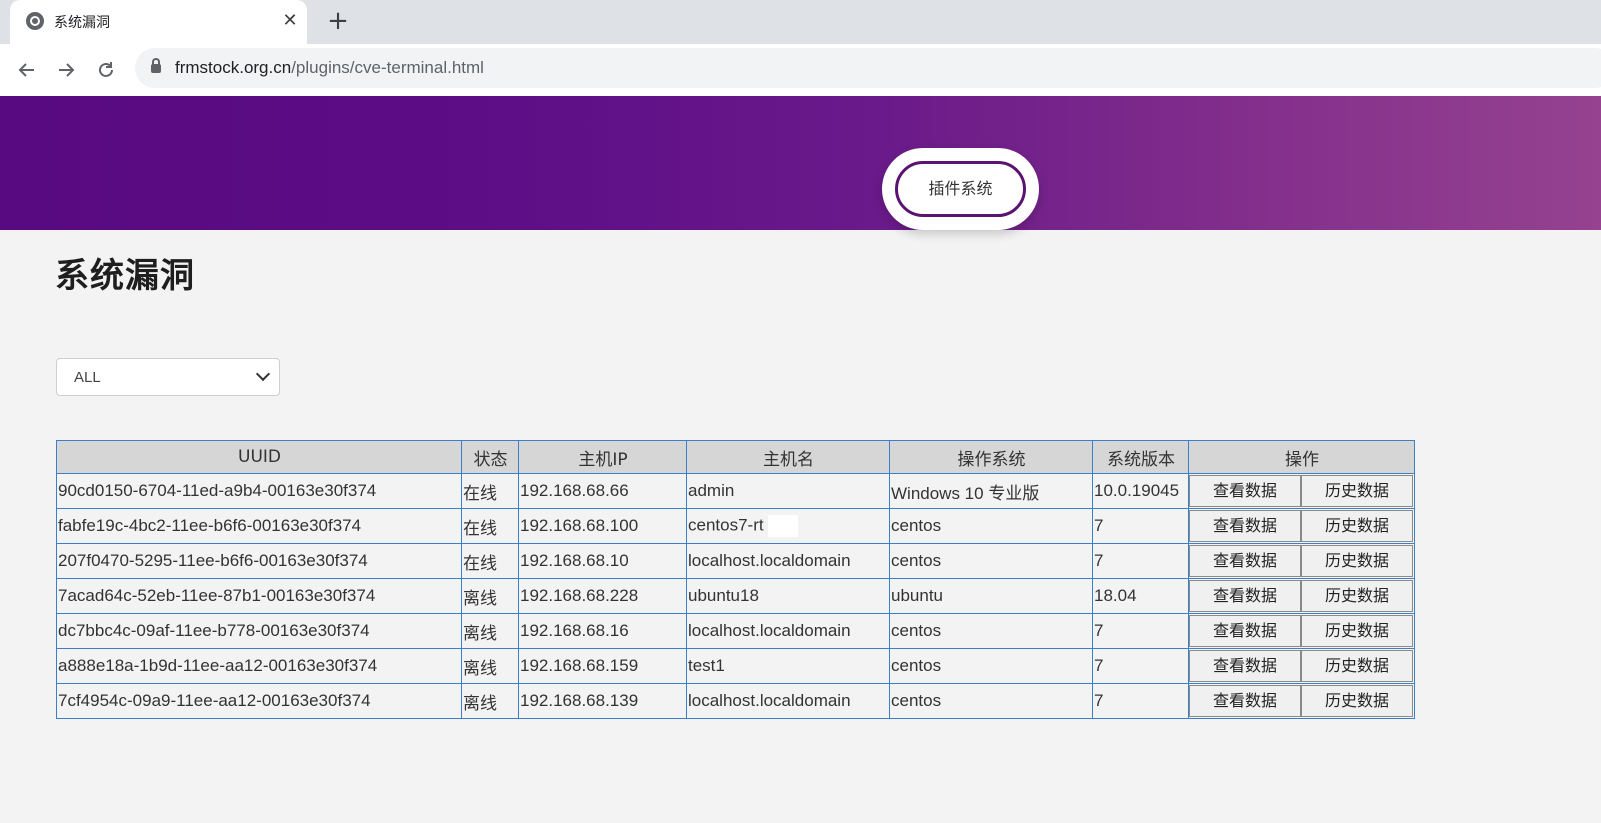 This screenshot has height=823, width=1601. I want to click on cell-ip: 192.168.68.66, so click(602, 491).